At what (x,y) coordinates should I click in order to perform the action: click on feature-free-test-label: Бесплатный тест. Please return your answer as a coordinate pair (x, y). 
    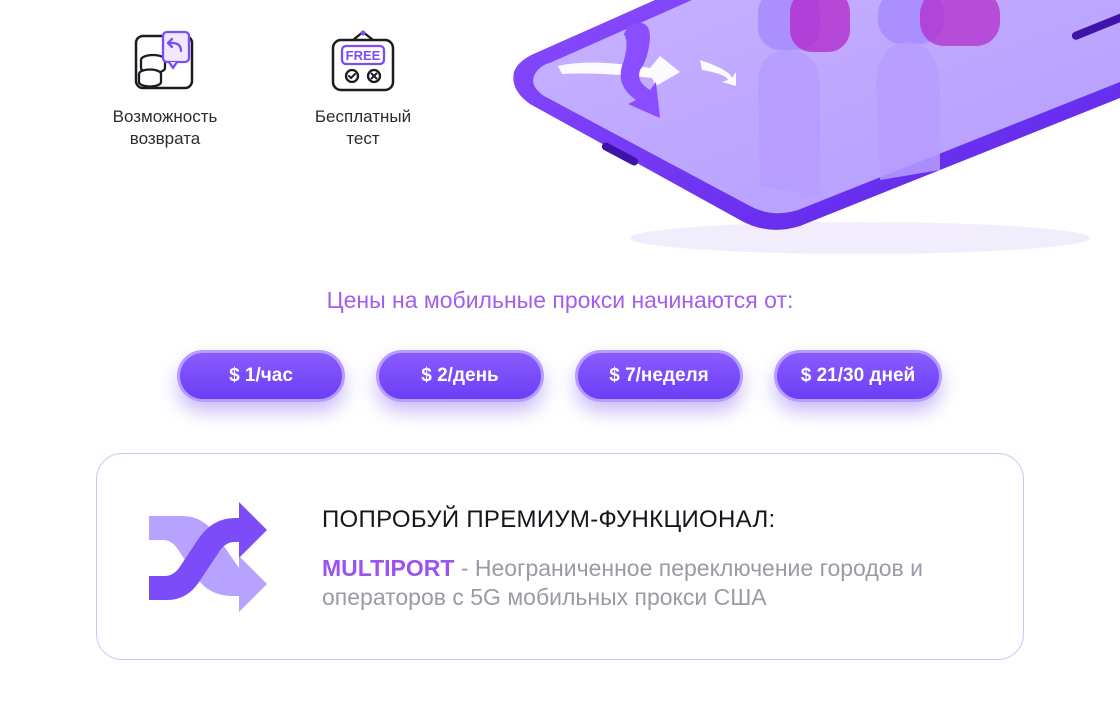
    Looking at the image, I should click on (363, 127).